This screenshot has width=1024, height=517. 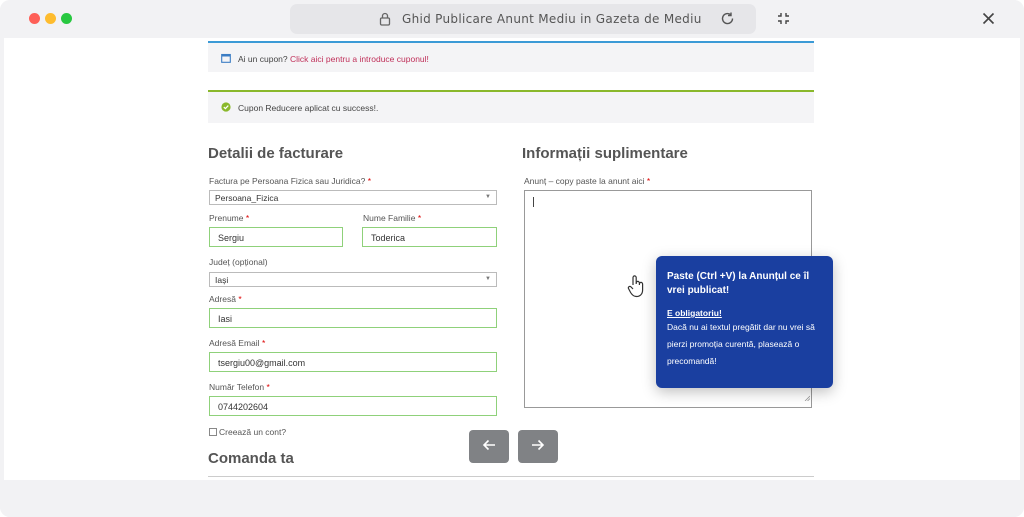 I want to click on billing-title: Detalii de facturare, so click(x=276, y=153).